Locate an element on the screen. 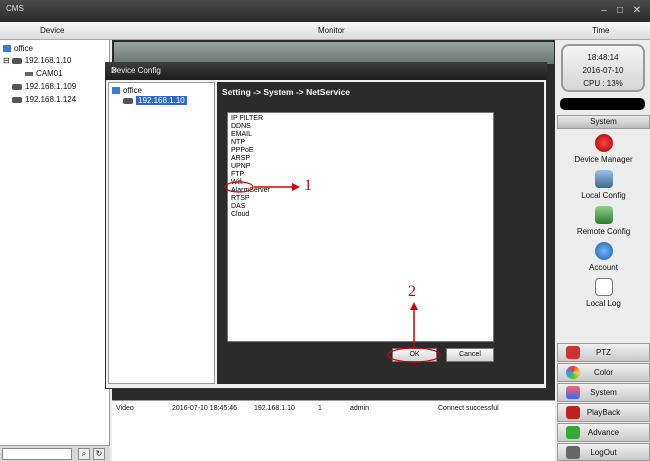 This screenshot has width=650, height=461. annotation-overlay is located at coordinates (332, 272).